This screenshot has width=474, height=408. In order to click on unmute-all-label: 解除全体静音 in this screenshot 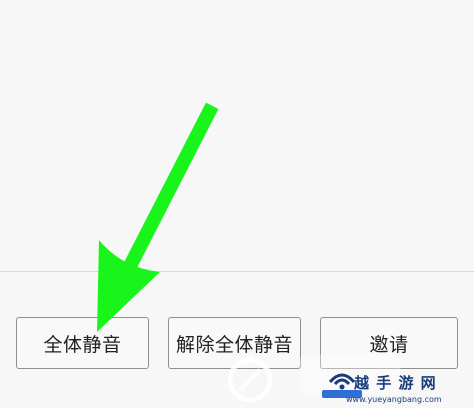, I will do `click(234, 344)`.